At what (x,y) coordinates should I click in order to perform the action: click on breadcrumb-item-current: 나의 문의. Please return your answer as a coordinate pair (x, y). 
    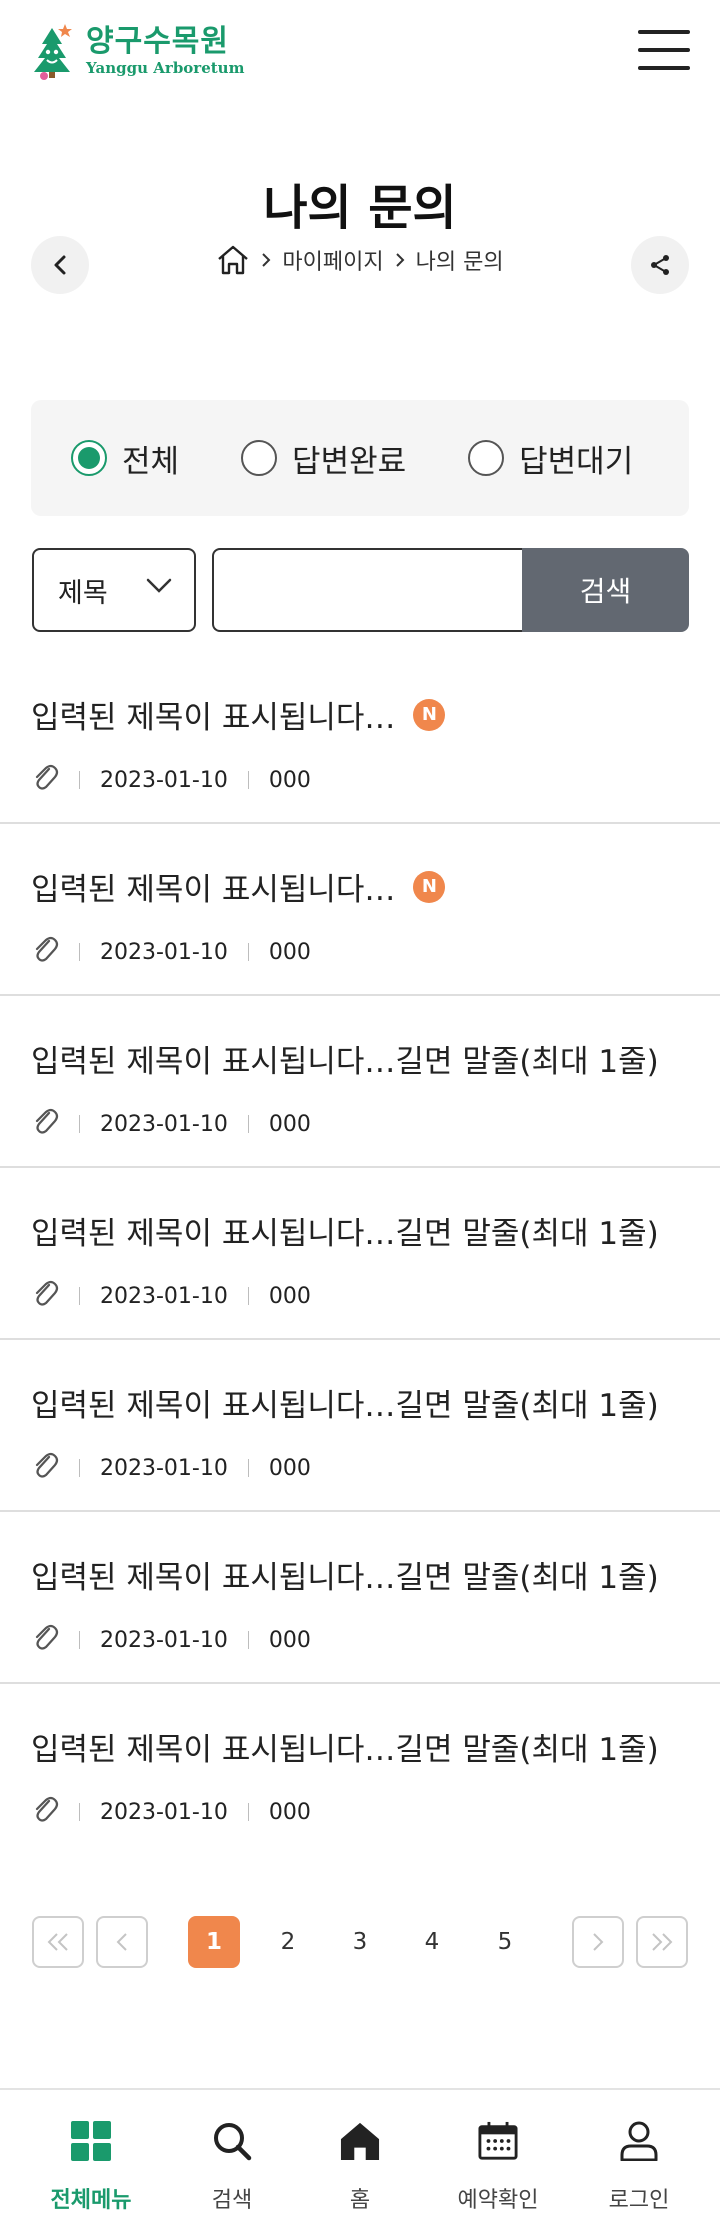
    Looking at the image, I should click on (459, 262).